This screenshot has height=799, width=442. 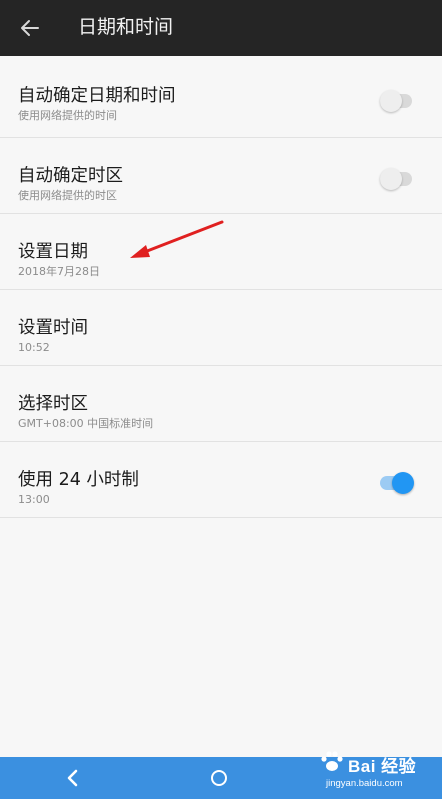 I want to click on page-title: 日期和时间, so click(x=126, y=27).